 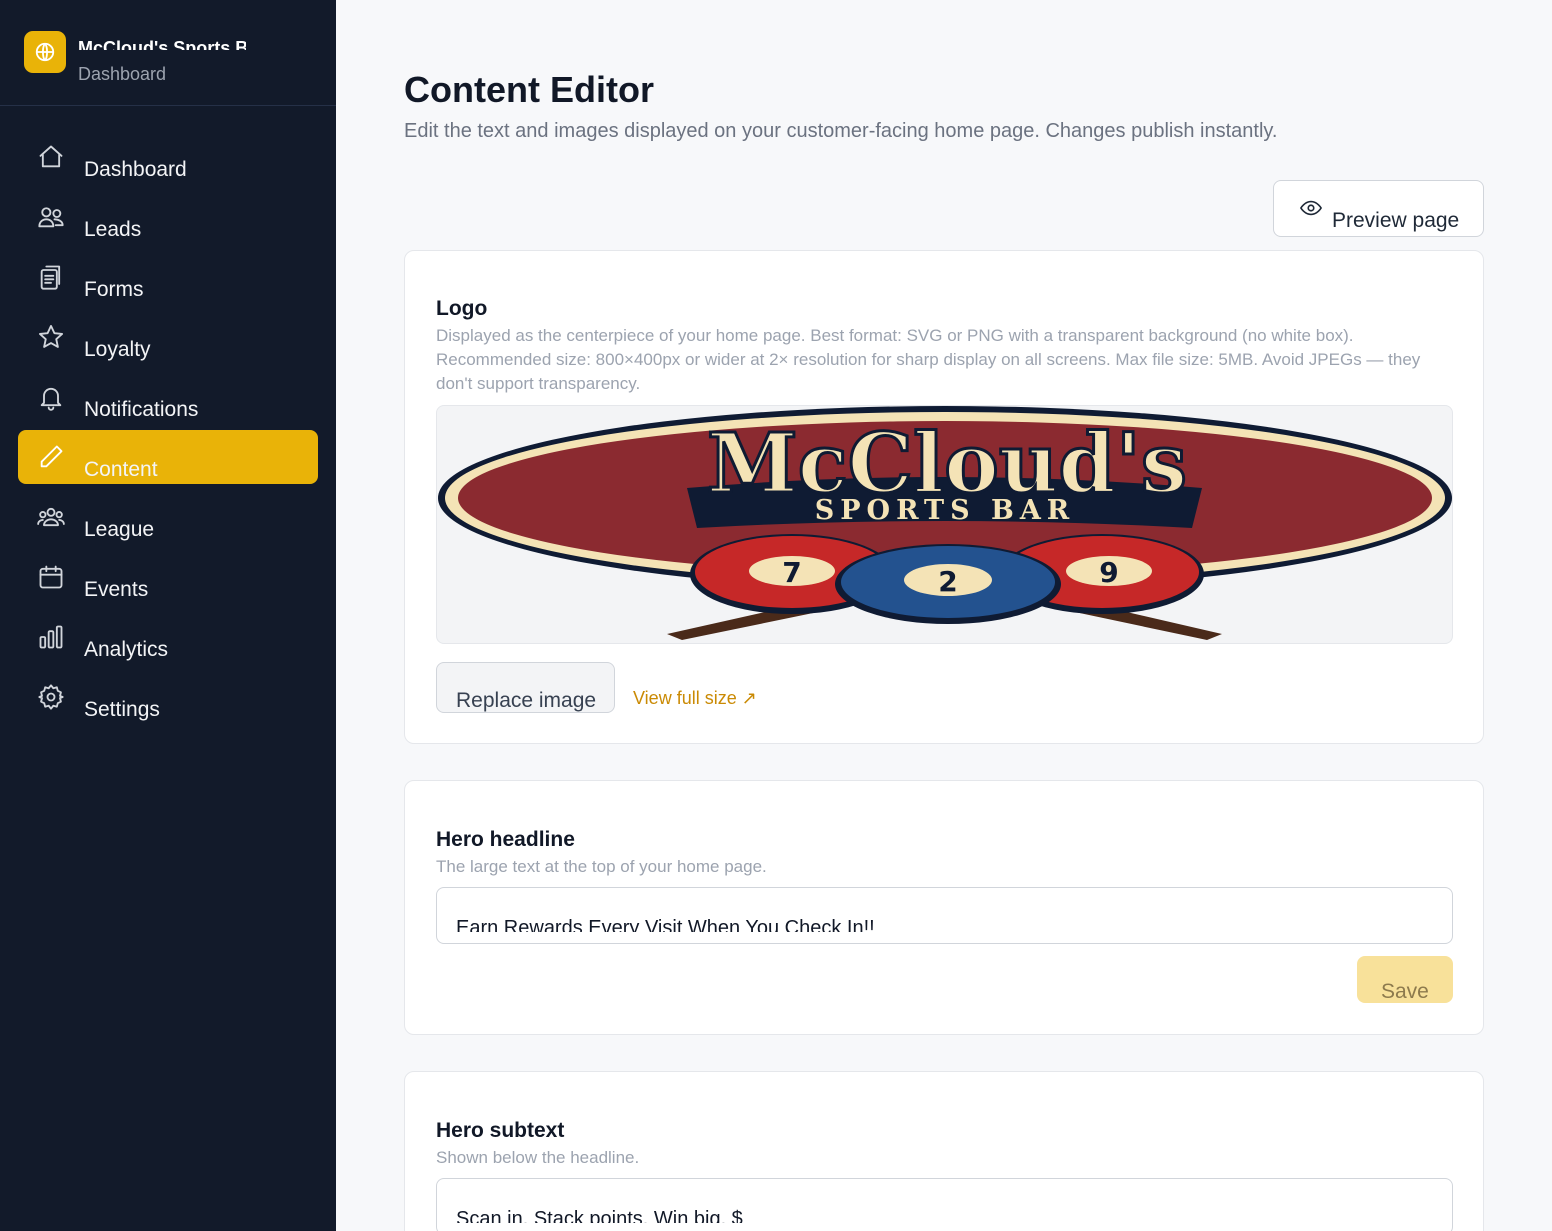 What do you see at coordinates (525, 687) in the screenshot?
I see `replace-image-button: Replace image` at bounding box center [525, 687].